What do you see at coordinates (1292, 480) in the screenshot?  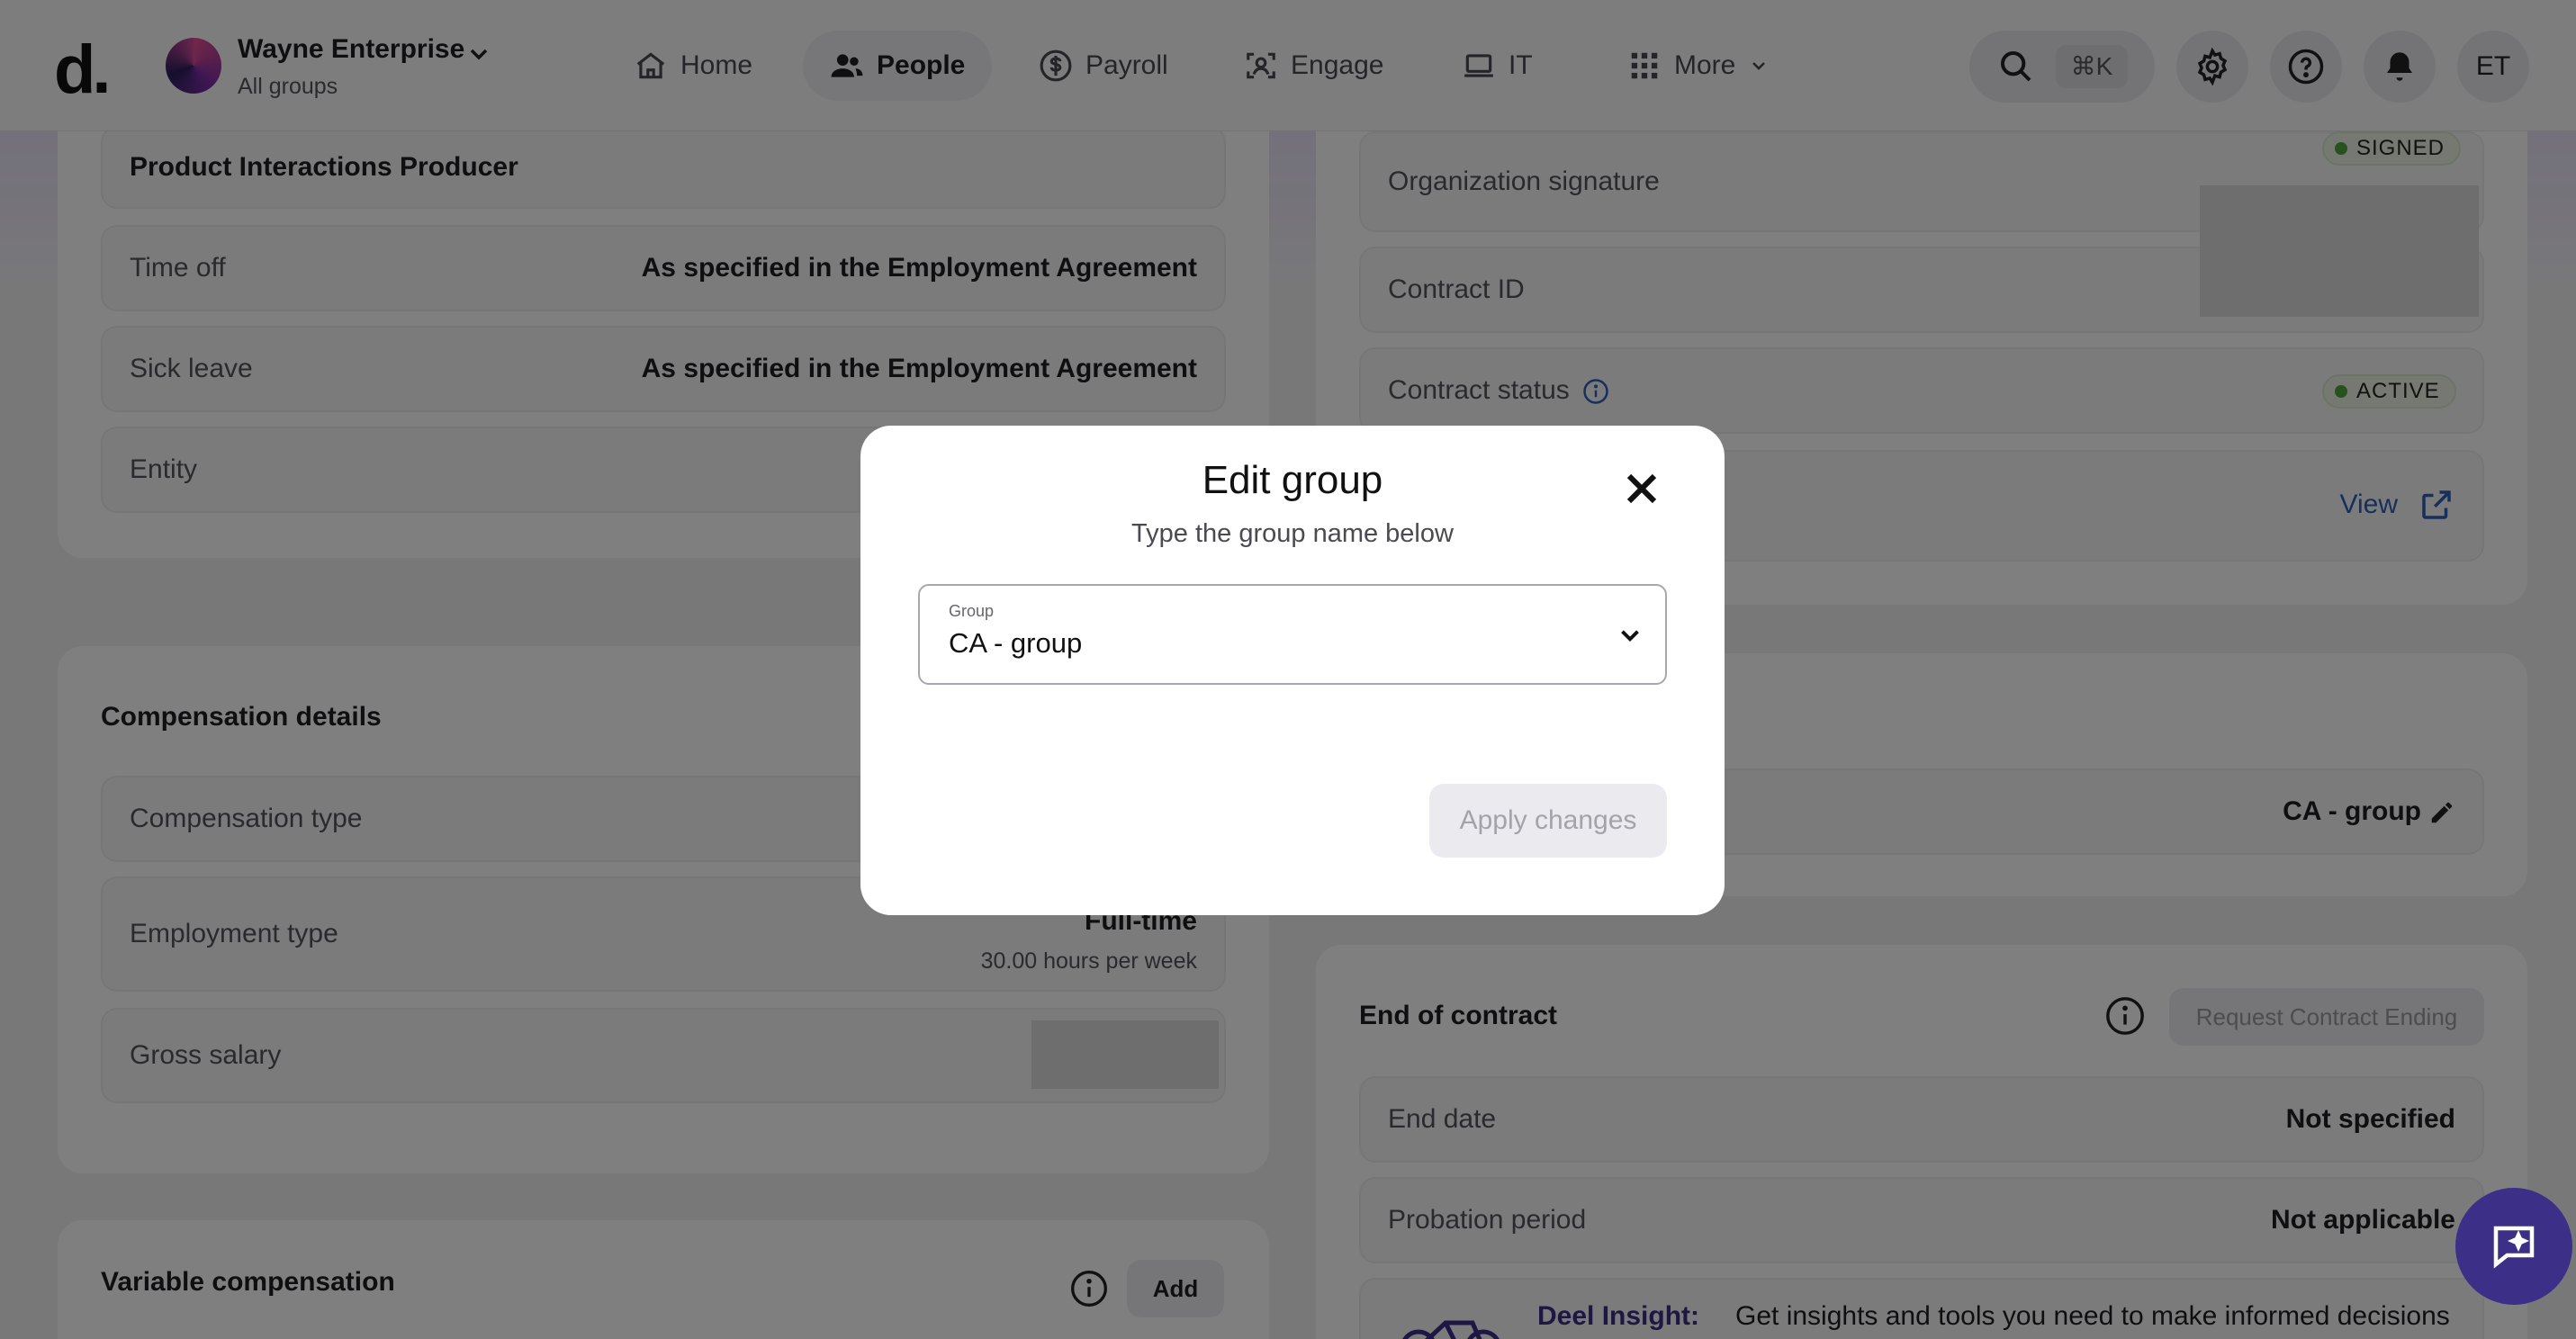 I see `dialog-title: Edit group` at bounding box center [1292, 480].